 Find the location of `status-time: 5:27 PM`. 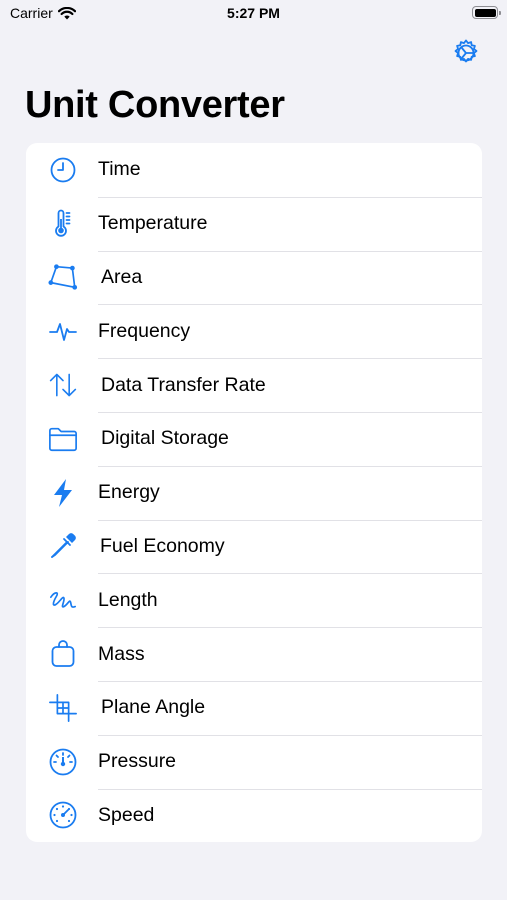

status-time: 5:27 PM is located at coordinates (253, 13).